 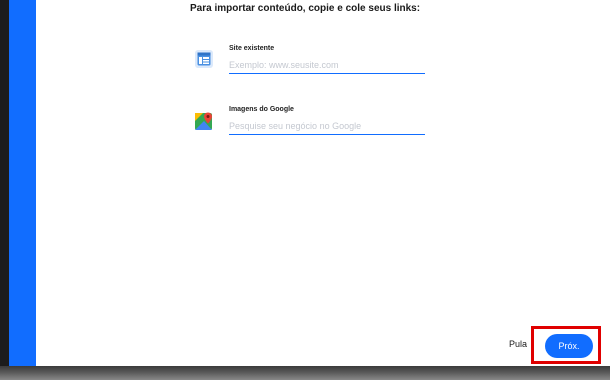 I want to click on google-maps-icon, so click(x=204, y=121).